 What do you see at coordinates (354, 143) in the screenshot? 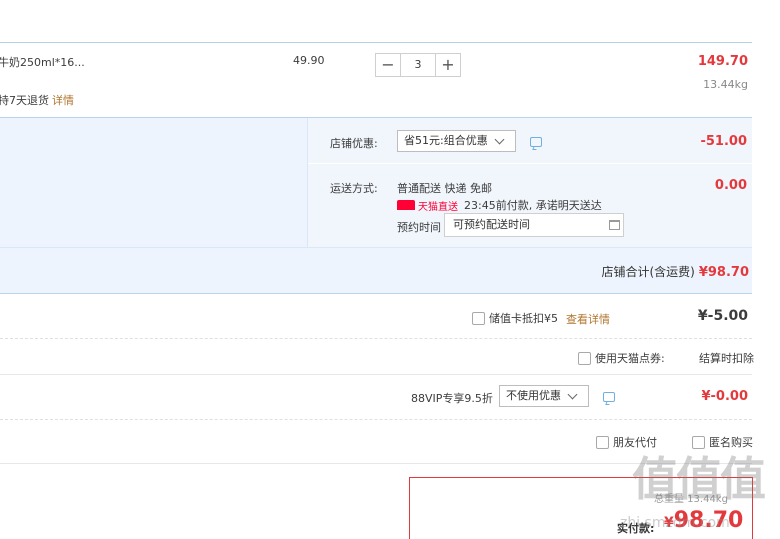
I see `store-discount-label: 店铺优惠:` at bounding box center [354, 143].